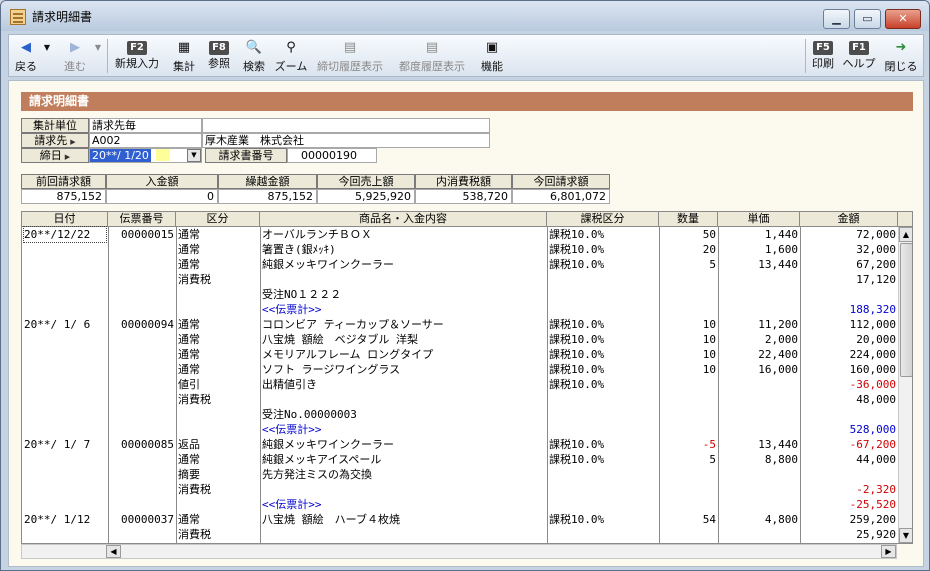 The height and width of the screenshot is (571, 930). I want to click on tax-value: 538,720, so click(463, 196).